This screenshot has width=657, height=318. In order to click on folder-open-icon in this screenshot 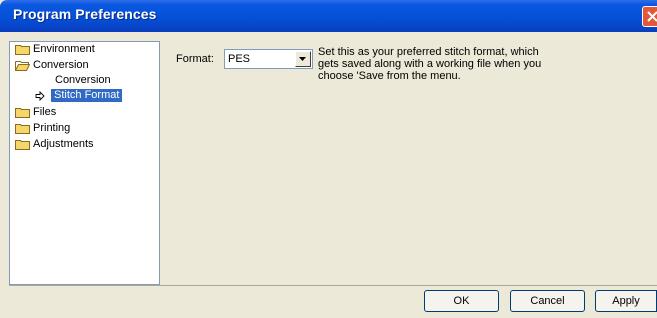, I will do `click(22, 66)`.